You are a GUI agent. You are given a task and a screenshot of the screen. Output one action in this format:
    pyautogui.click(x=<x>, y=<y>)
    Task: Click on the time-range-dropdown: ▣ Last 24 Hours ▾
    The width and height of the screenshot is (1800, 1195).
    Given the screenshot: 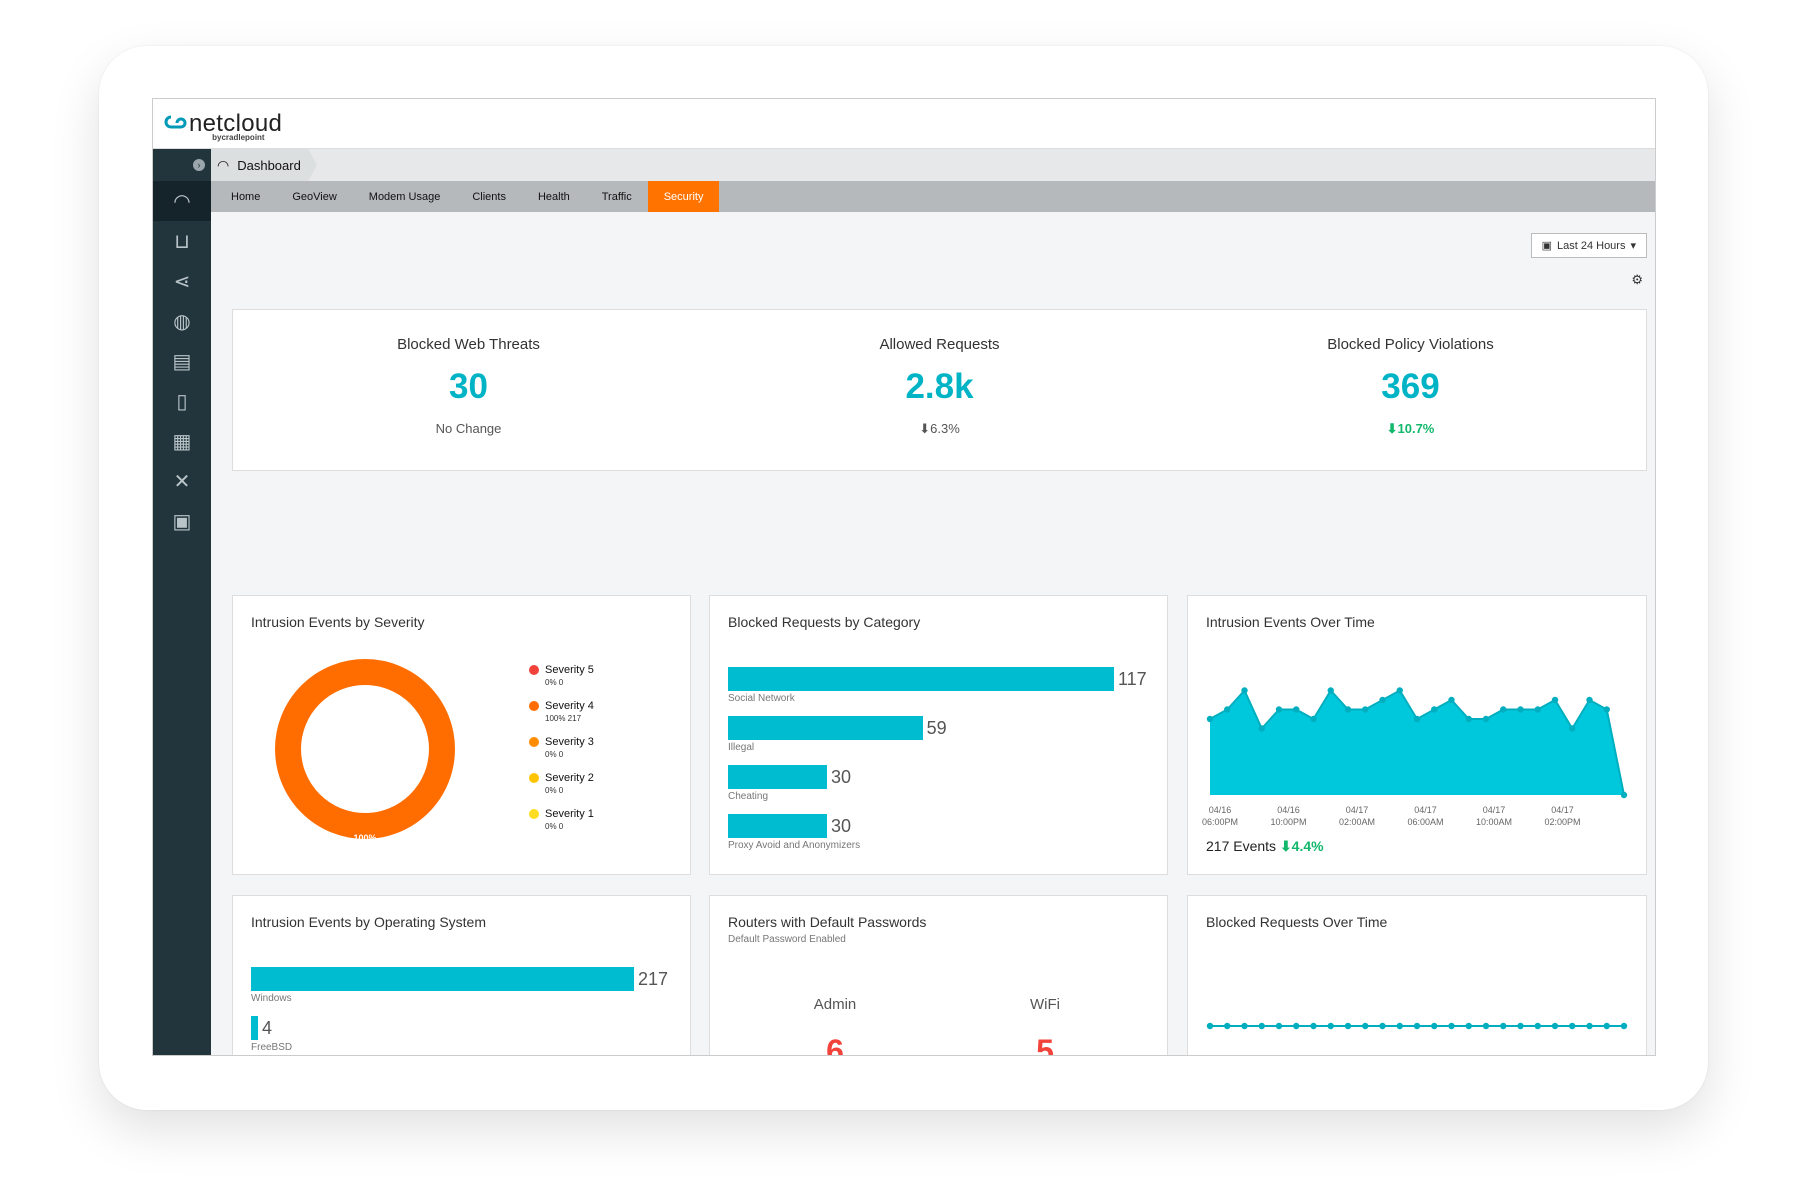 What is the action you would take?
    pyautogui.click(x=1588, y=245)
    